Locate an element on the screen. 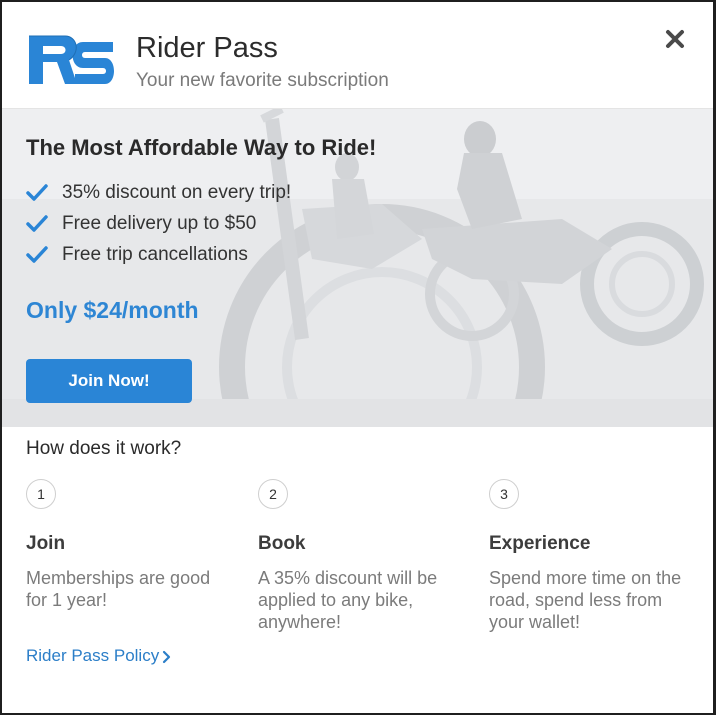  close-icon is located at coordinates (675, 39).